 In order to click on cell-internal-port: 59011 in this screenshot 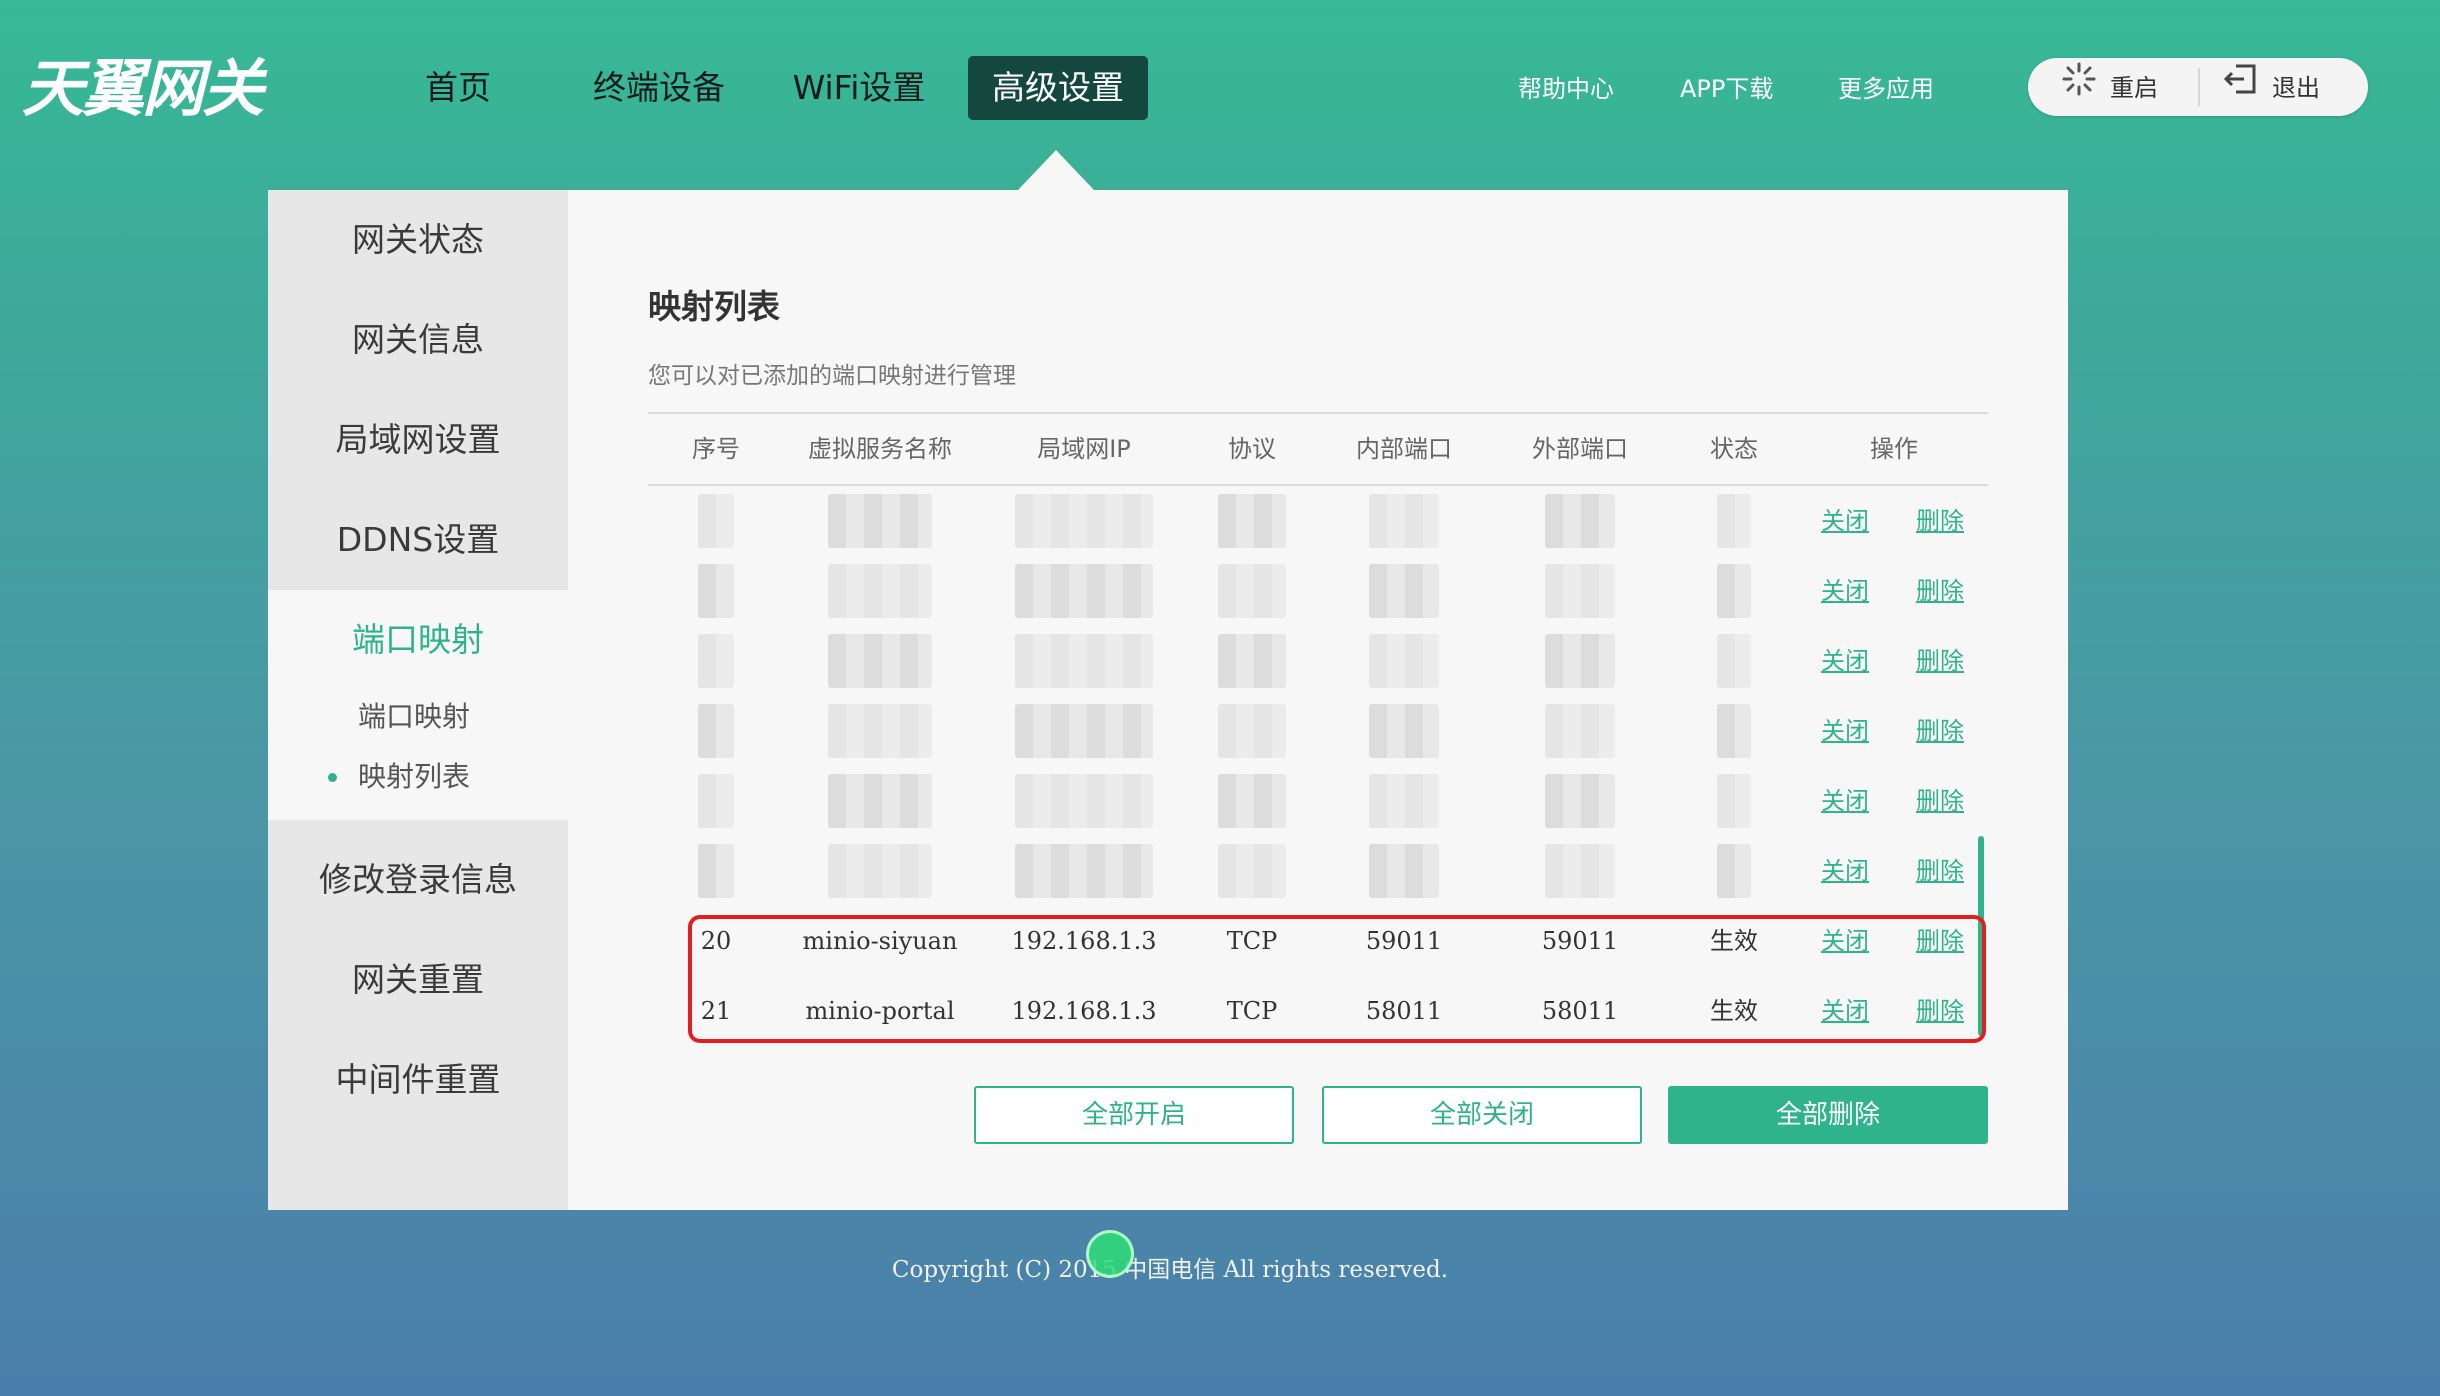, I will do `click(1404, 941)`.